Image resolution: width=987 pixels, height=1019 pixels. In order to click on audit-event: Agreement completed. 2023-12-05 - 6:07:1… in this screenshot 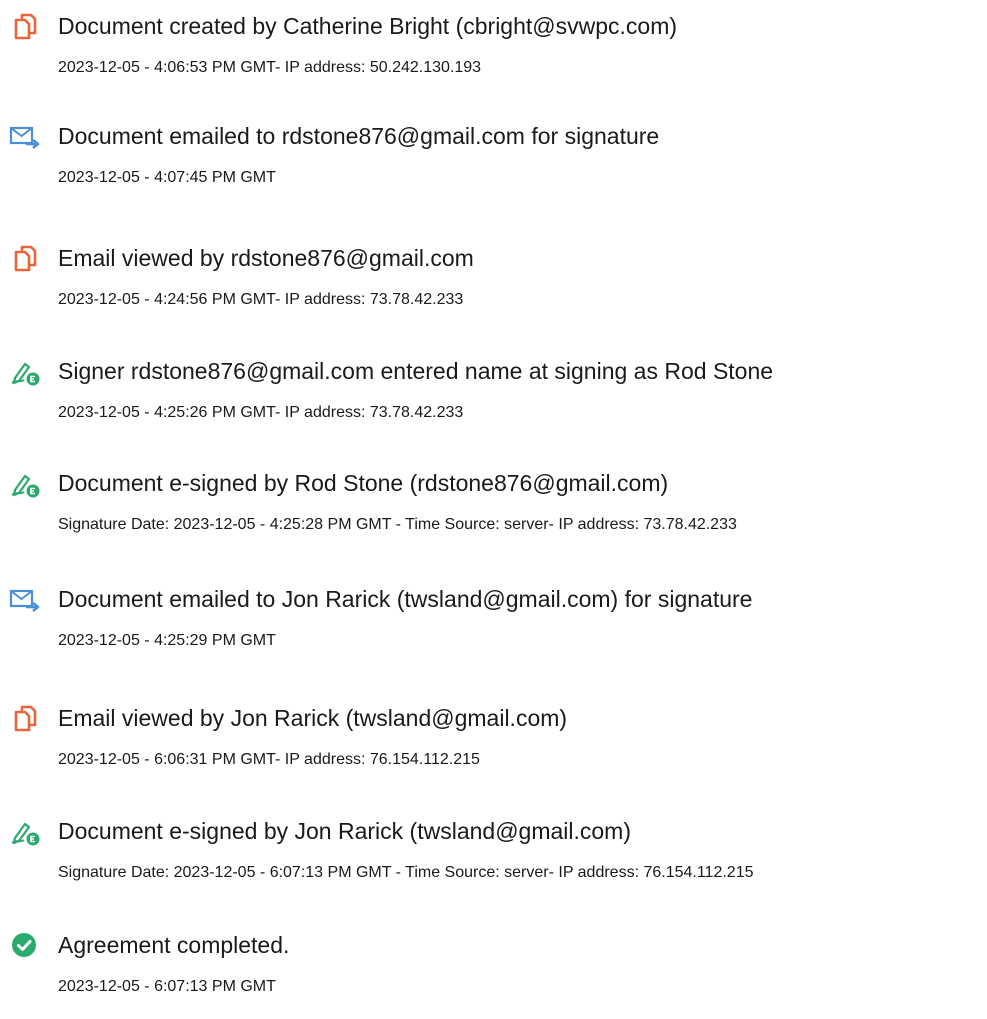, I will do `click(493, 969)`.